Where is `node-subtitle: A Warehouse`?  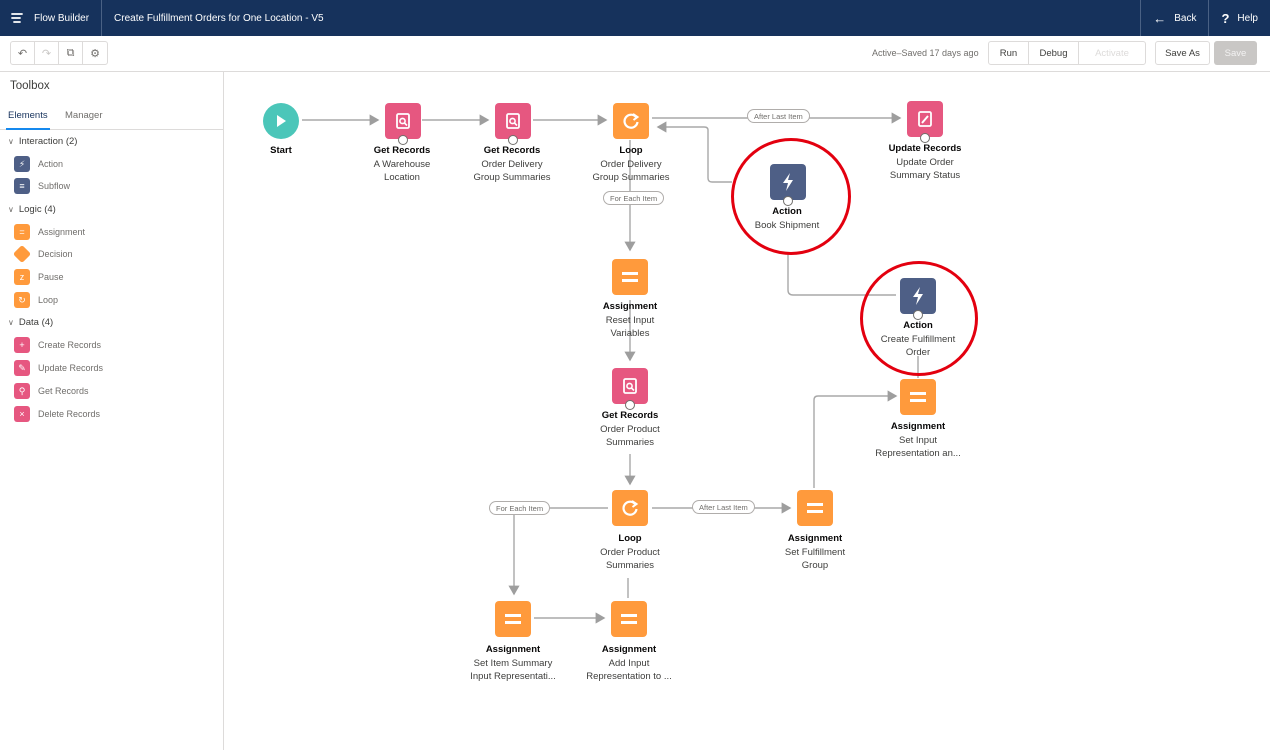 node-subtitle: A Warehouse is located at coordinates (402, 164).